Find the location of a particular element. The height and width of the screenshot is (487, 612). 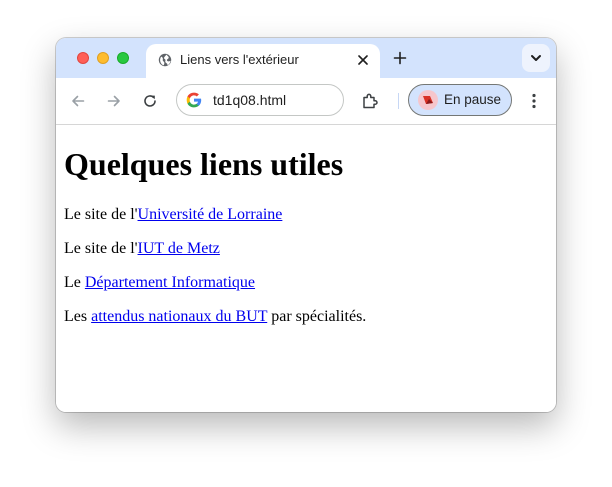

extensions-icon is located at coordinates (370, 101).